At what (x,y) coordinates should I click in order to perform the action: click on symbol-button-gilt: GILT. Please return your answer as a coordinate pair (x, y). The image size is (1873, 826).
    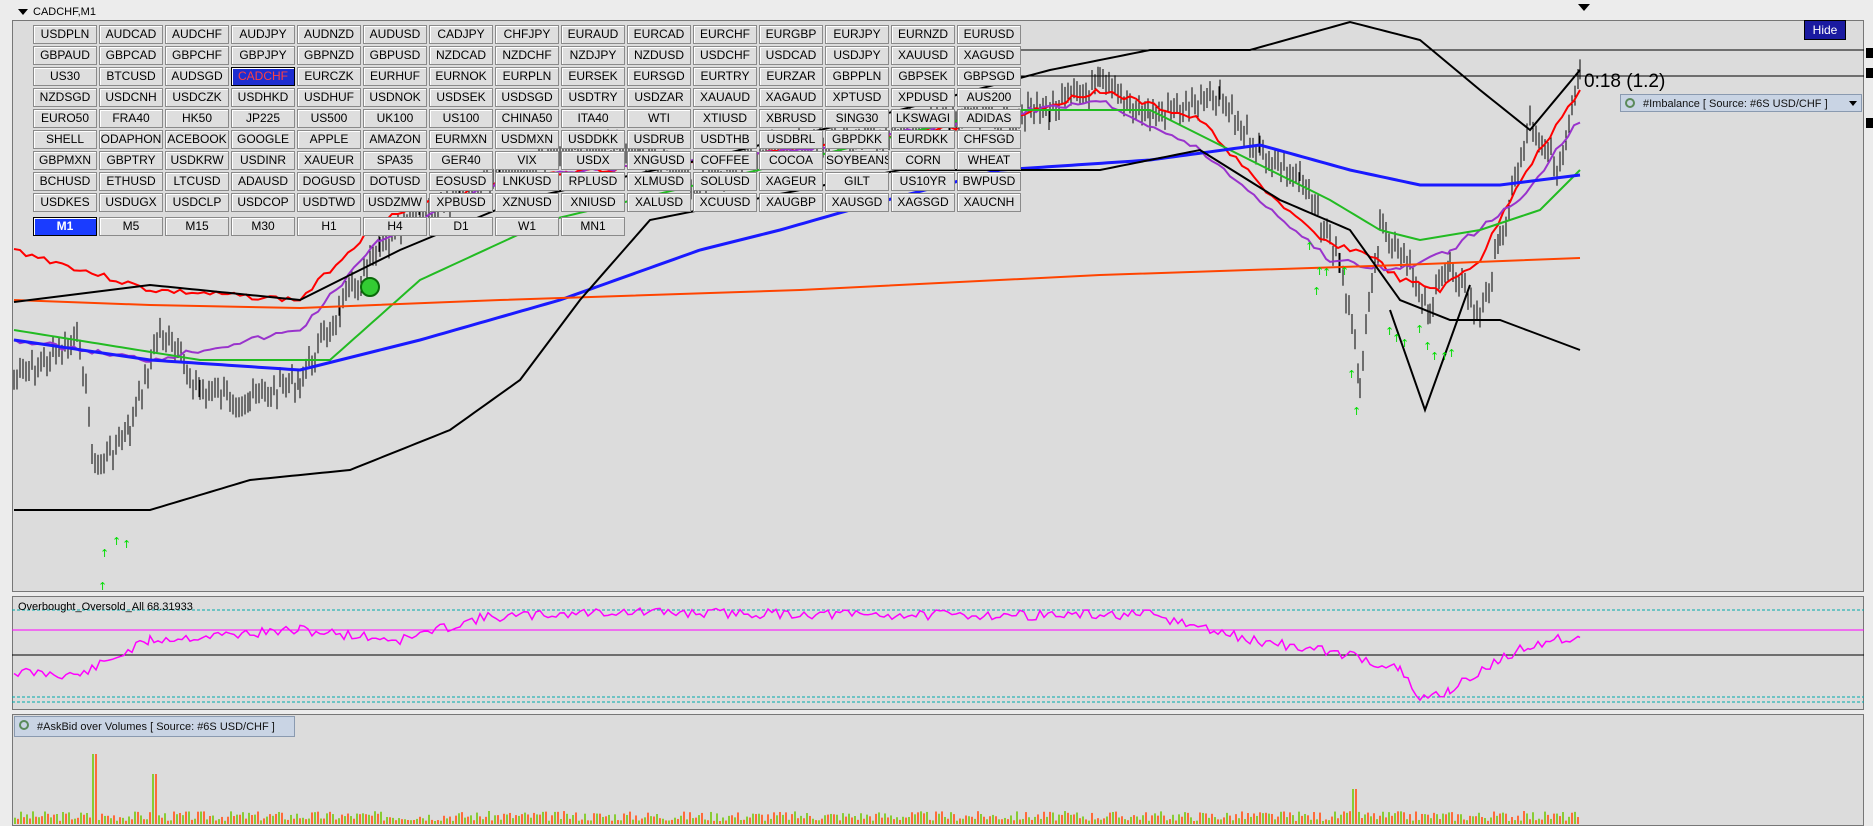
    Looking at the image, I should click on (857, 181).